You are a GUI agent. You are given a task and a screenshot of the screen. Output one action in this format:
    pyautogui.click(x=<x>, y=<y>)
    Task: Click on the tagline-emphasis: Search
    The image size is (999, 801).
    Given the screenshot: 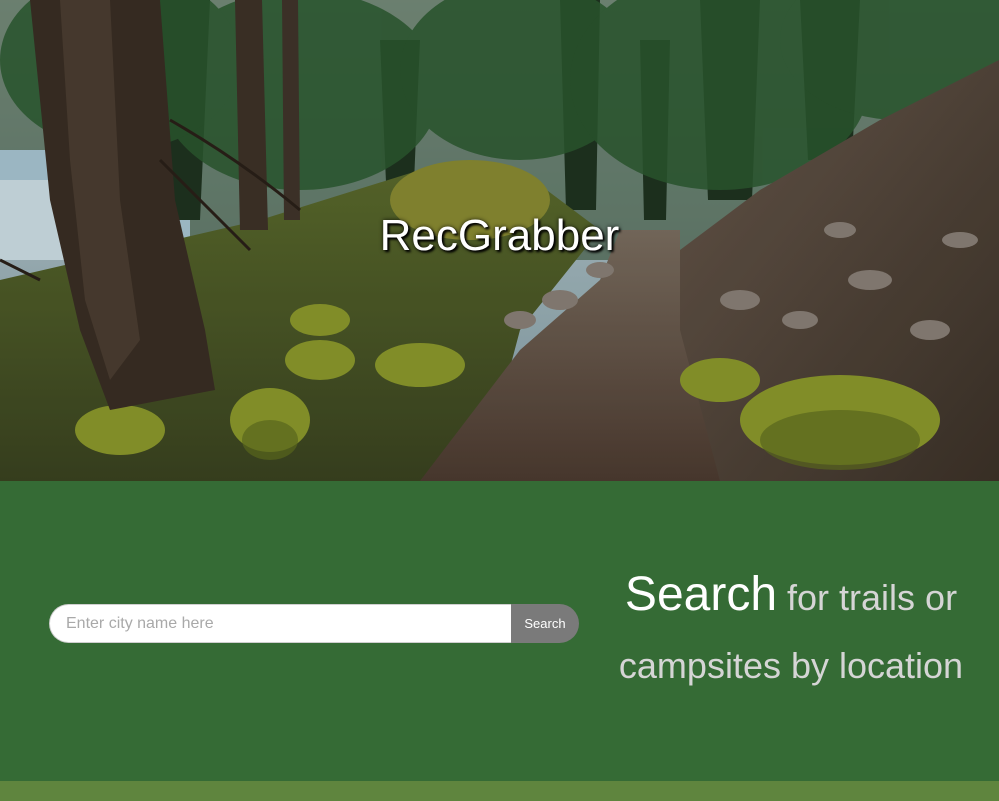 What is the action you would take?
    pyautogui.click(x=701, y=594)
    